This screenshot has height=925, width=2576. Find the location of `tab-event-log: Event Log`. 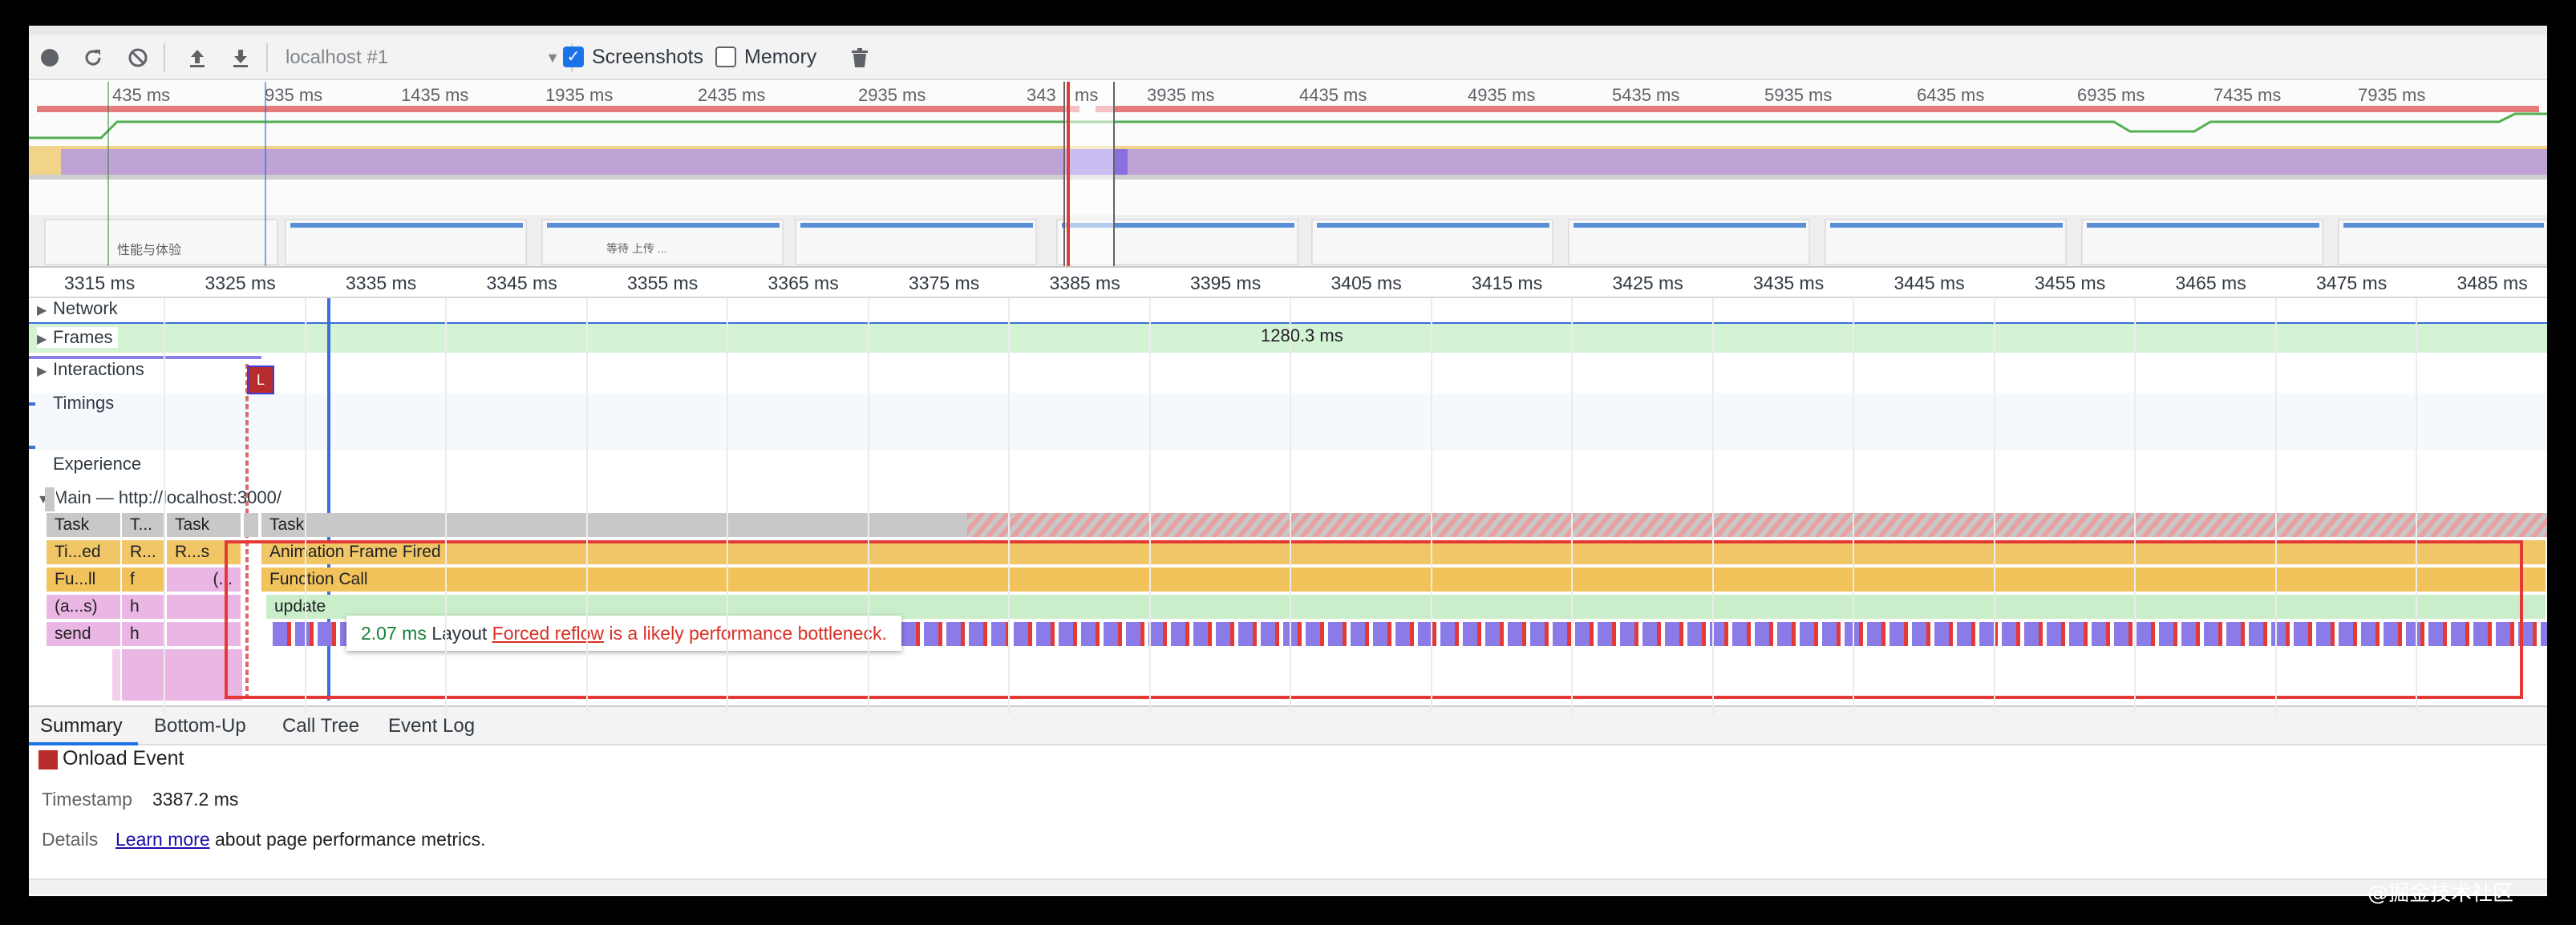

tab-event-log: Event Log is located at coordinates (431, 726).